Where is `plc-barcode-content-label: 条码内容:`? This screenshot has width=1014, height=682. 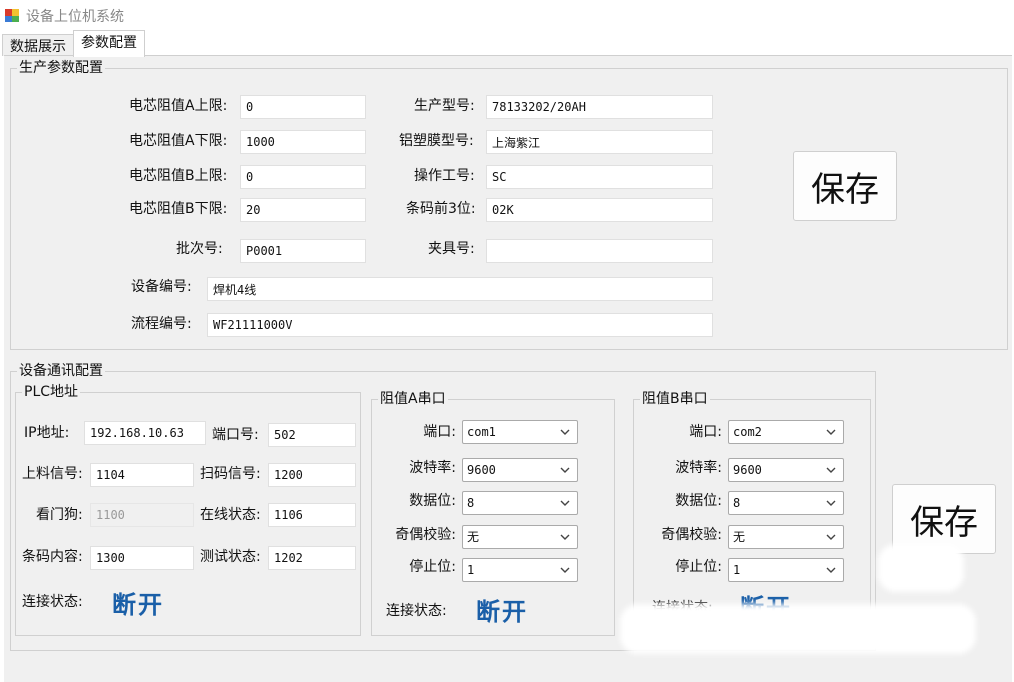 plc-barcode-content-label: 条码内容: is located at coordinates (52, 557).